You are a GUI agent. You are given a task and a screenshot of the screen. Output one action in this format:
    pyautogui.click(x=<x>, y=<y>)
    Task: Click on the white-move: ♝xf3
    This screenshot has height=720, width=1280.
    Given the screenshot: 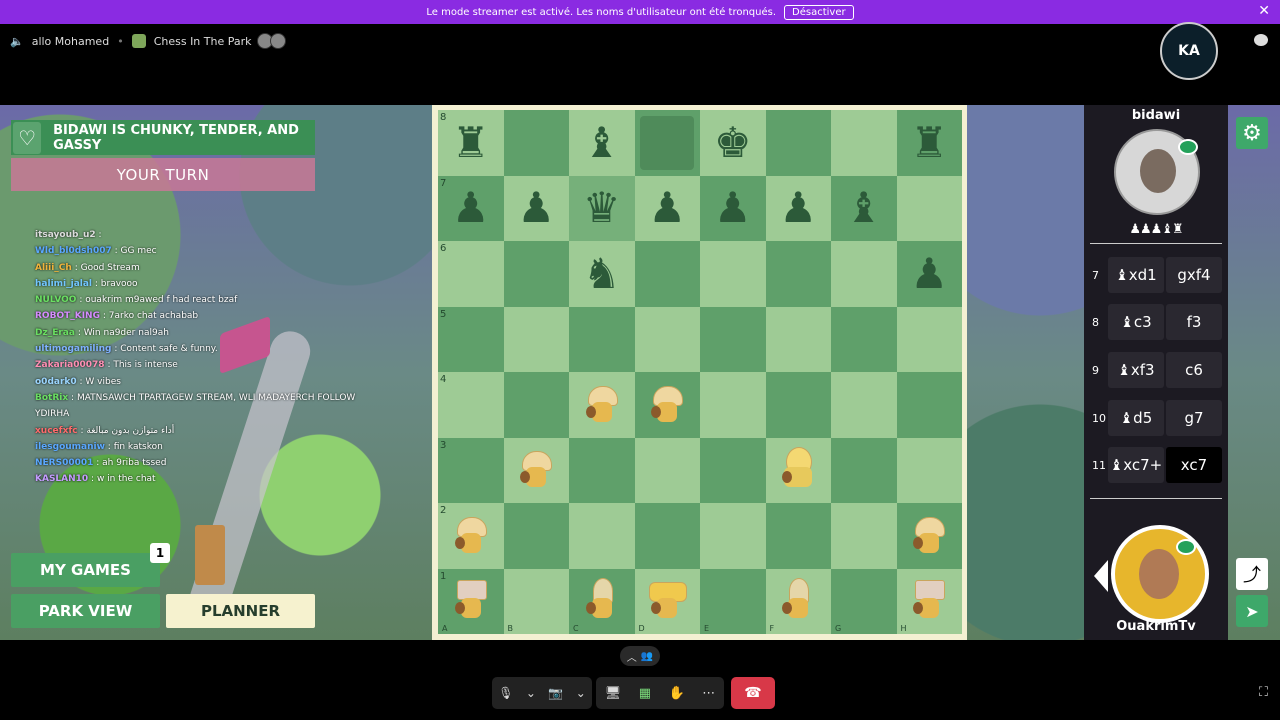 What is the action you would take?
    pyautogui.click(x=1136, y=370)
    